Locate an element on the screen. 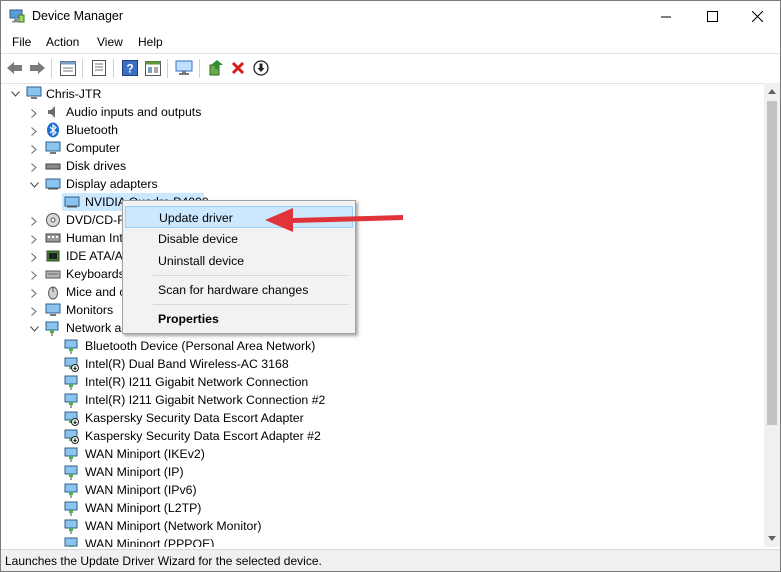 Image resolution: width=781 pixels, height=572 pixels. maximize-icon is located at coordinates (712, 16).